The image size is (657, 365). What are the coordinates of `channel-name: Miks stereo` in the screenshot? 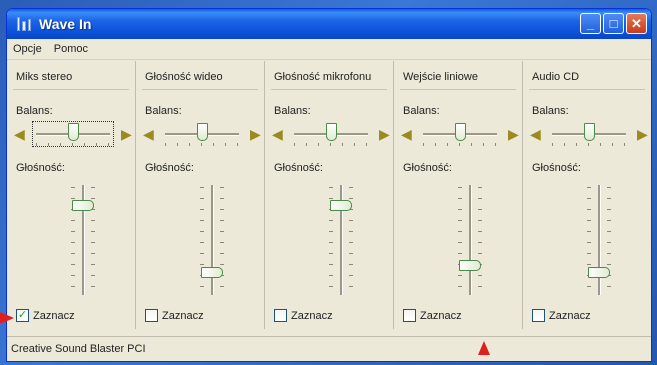 It's located at (44, 77).